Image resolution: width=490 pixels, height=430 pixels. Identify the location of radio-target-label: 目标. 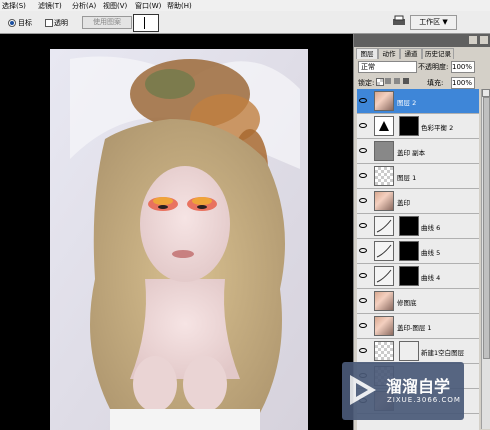
(25, 23).